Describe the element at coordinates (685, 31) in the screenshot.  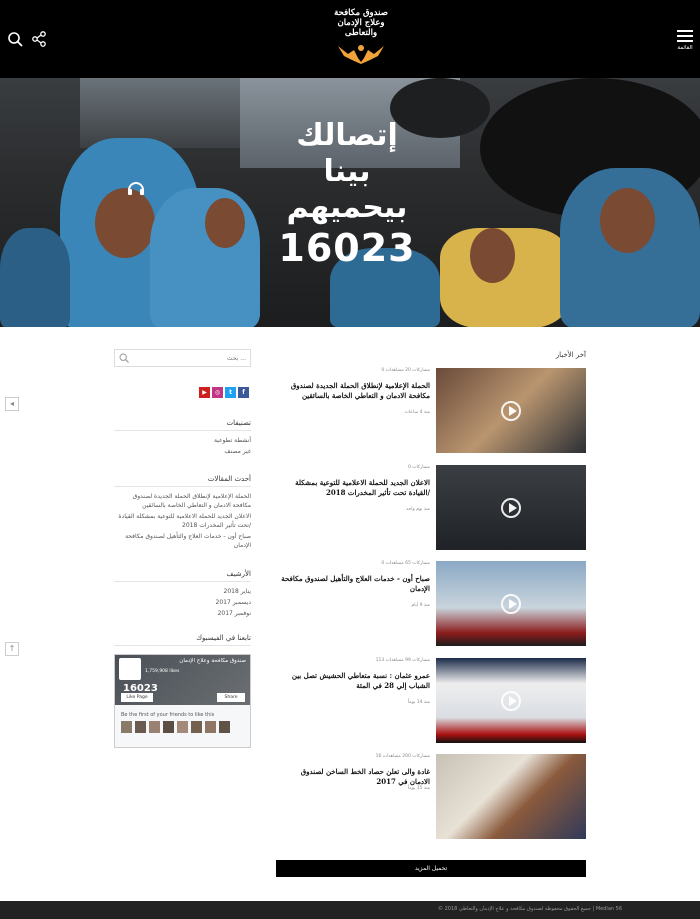
I see `hamburger-icon` at that location.